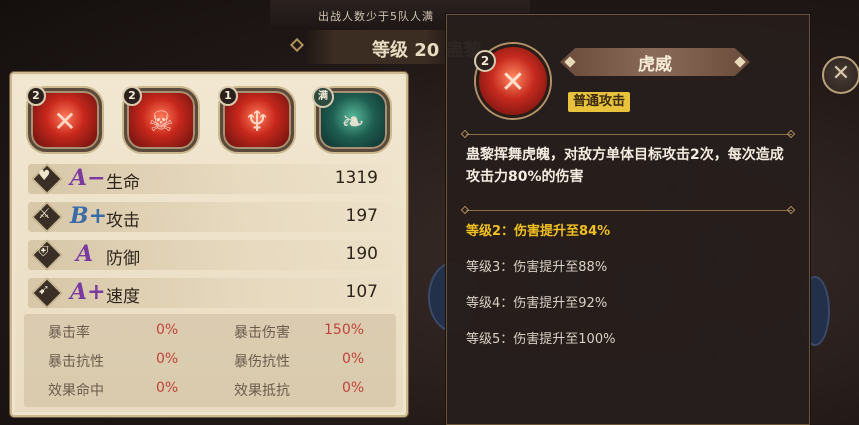  What do you see at coordinates (537, 267) in the screenshot?
I see `upgrade-level-3: 等级3：伤害提升至88%` at bounding box center [537, 267].